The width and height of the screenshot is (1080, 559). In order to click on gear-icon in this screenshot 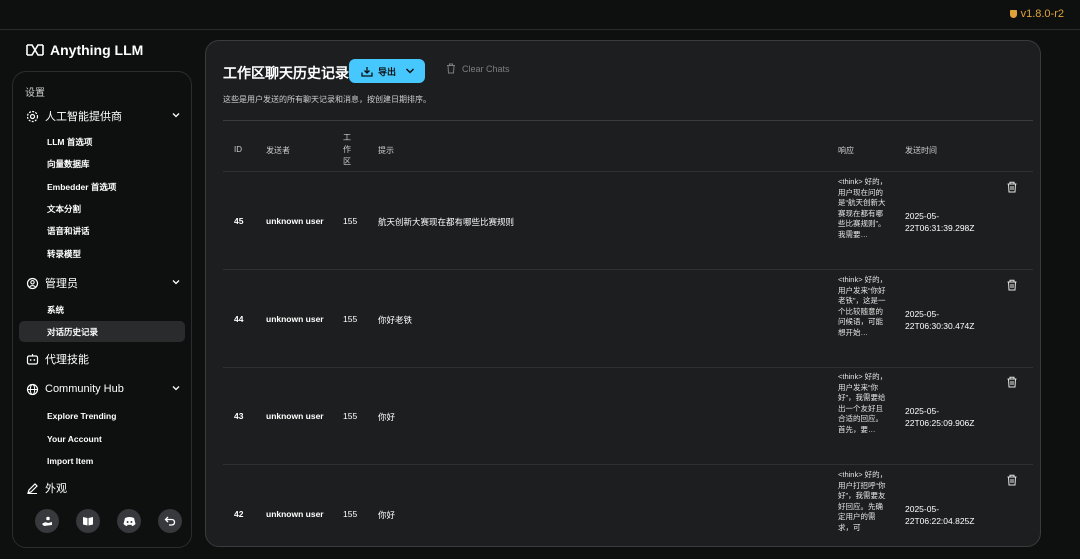, I will do `click(32, 116)`.